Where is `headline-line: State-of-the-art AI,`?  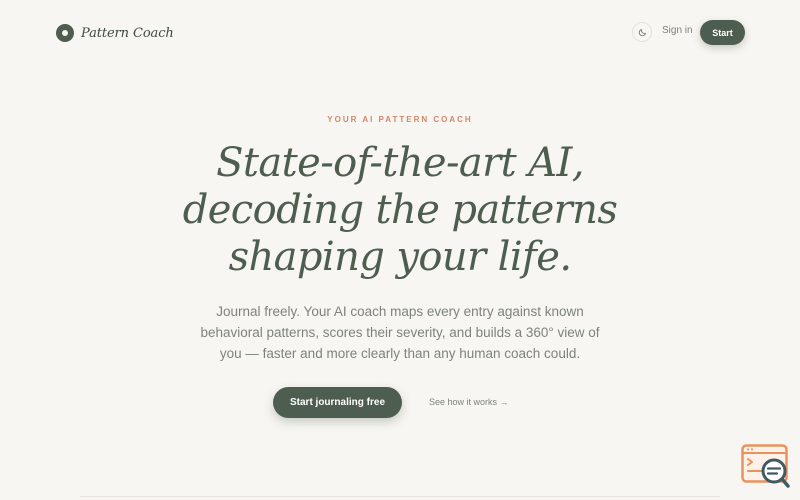 headline-line: State-of-the-art AI, is located at coordinates (400, 163).